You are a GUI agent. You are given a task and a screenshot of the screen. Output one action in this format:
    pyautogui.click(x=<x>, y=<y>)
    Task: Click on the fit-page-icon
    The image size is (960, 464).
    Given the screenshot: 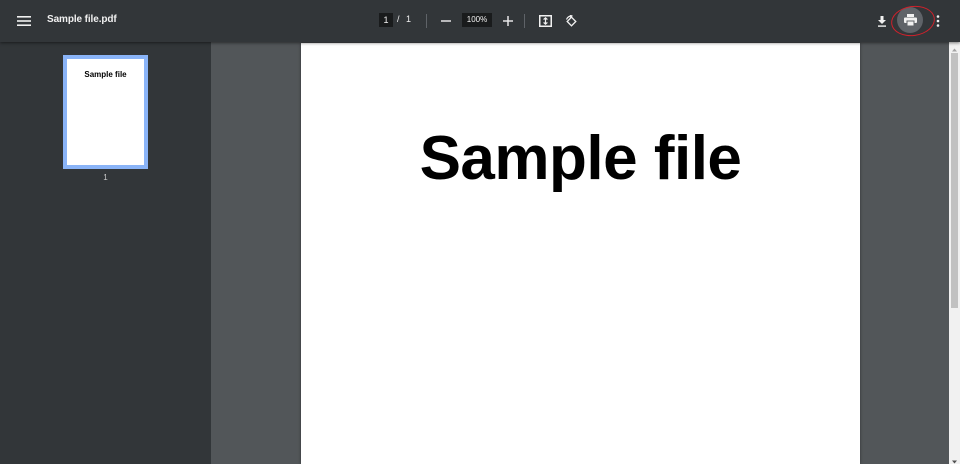 What is the action you would take?
    pyautogui.click(x=545, y=21)
    